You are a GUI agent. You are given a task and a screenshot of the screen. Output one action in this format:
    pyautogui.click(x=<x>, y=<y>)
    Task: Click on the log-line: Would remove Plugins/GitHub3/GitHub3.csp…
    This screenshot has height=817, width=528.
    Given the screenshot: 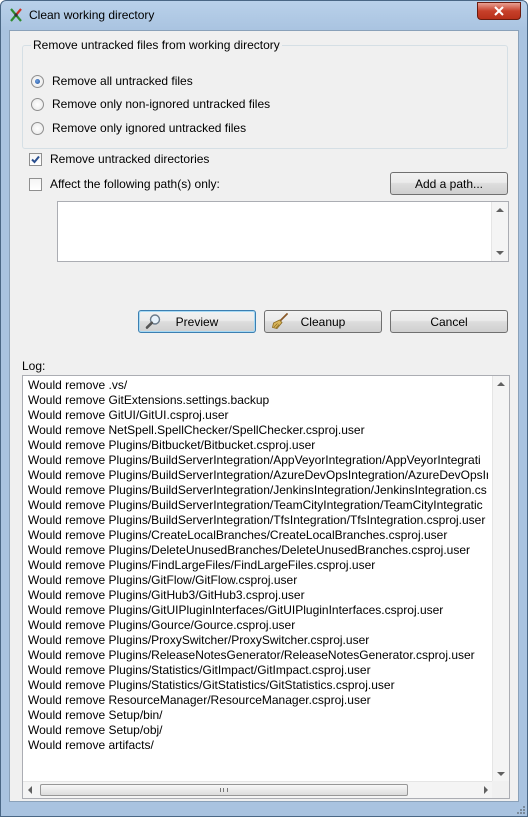 What is the action you would take?
    pyautogui.click(x=166, y=595)
    